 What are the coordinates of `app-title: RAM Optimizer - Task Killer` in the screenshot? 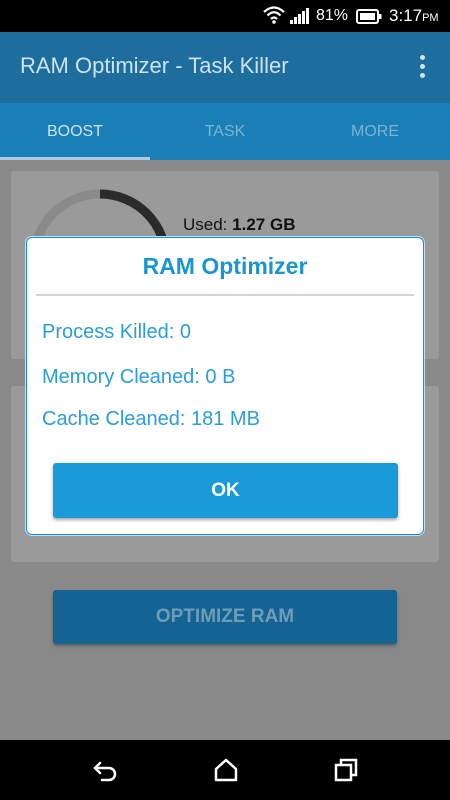 It's located at (154, 65).